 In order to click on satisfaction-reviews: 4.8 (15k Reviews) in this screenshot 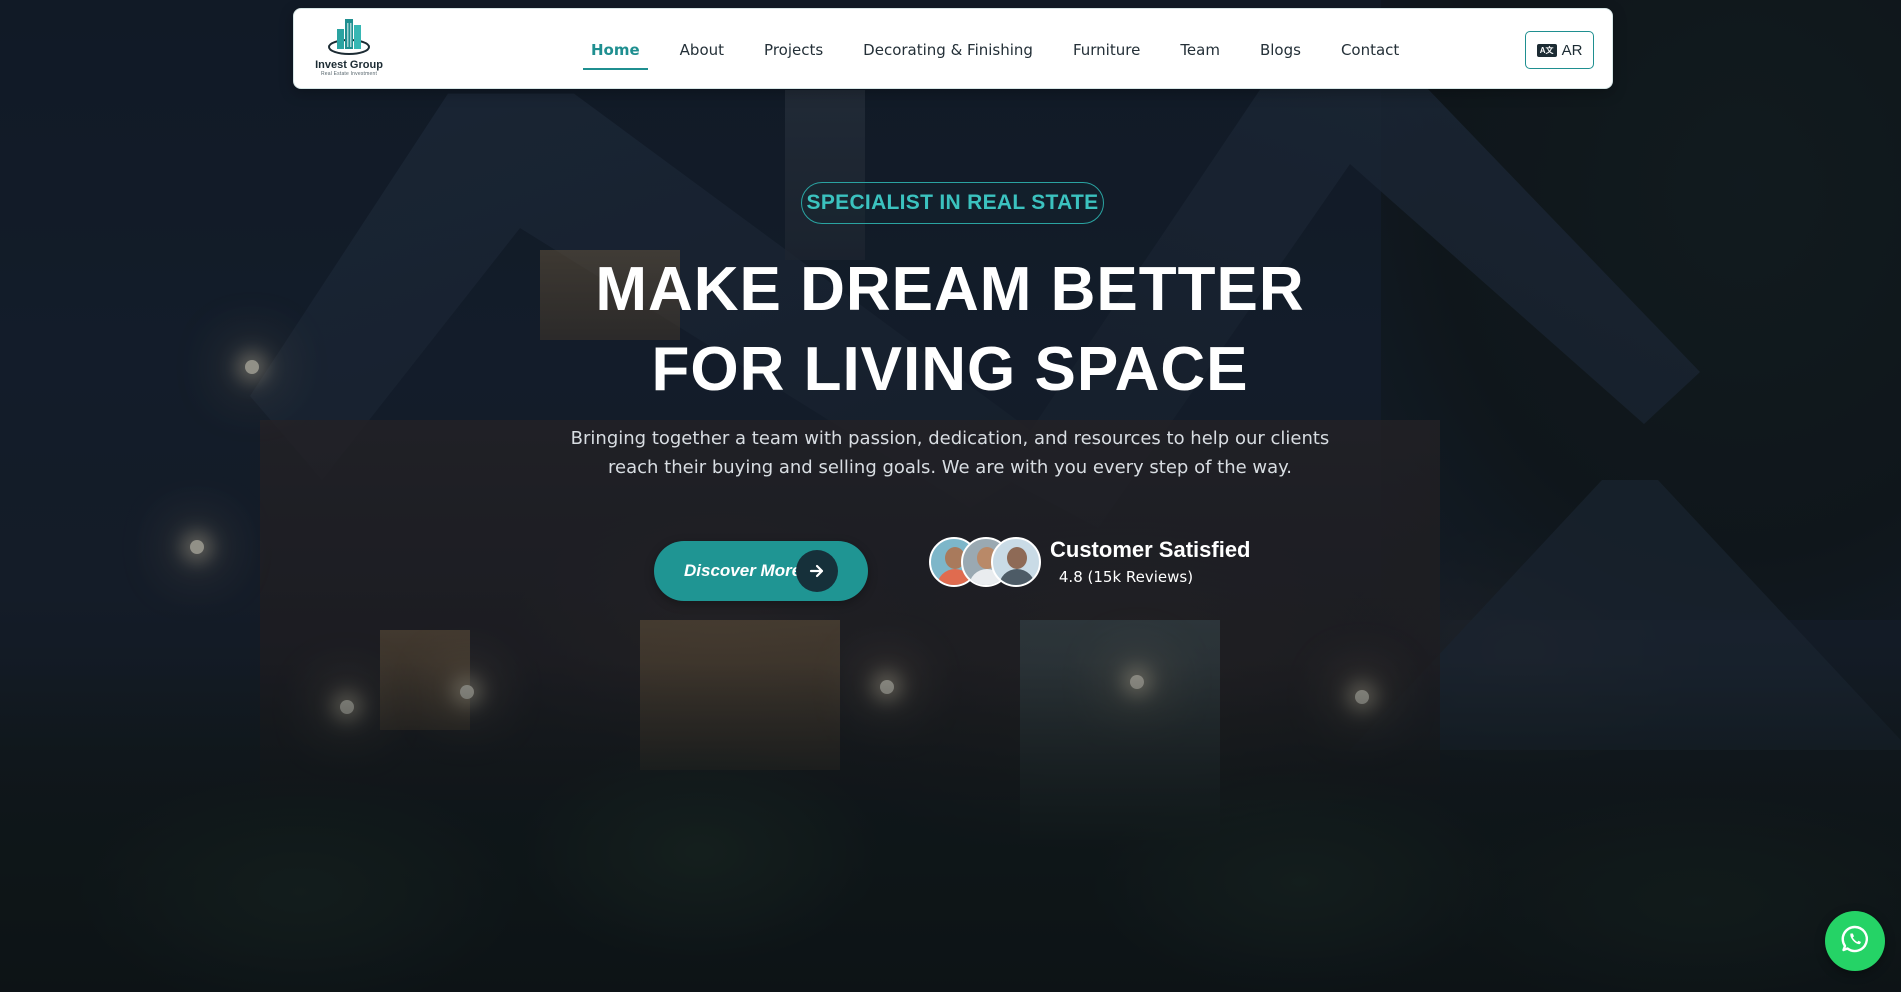, I will do `click(1126, 577)`.